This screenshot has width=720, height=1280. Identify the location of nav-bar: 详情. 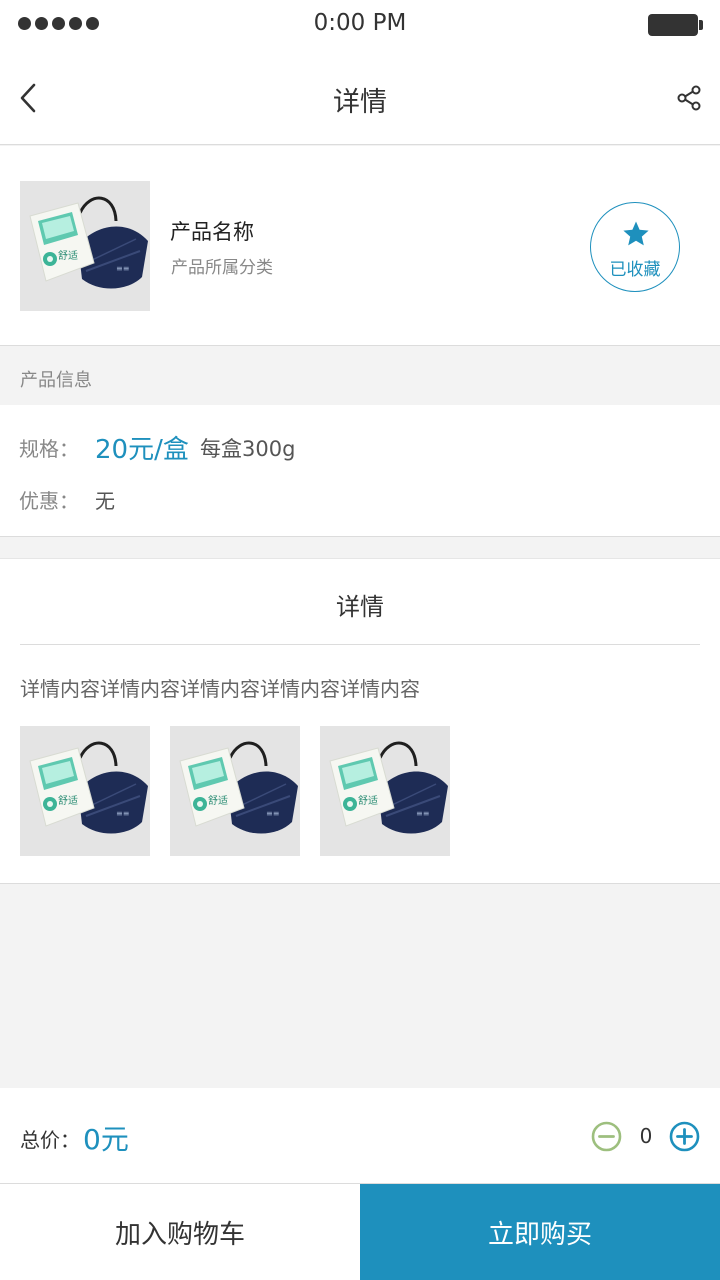
(360, 97).